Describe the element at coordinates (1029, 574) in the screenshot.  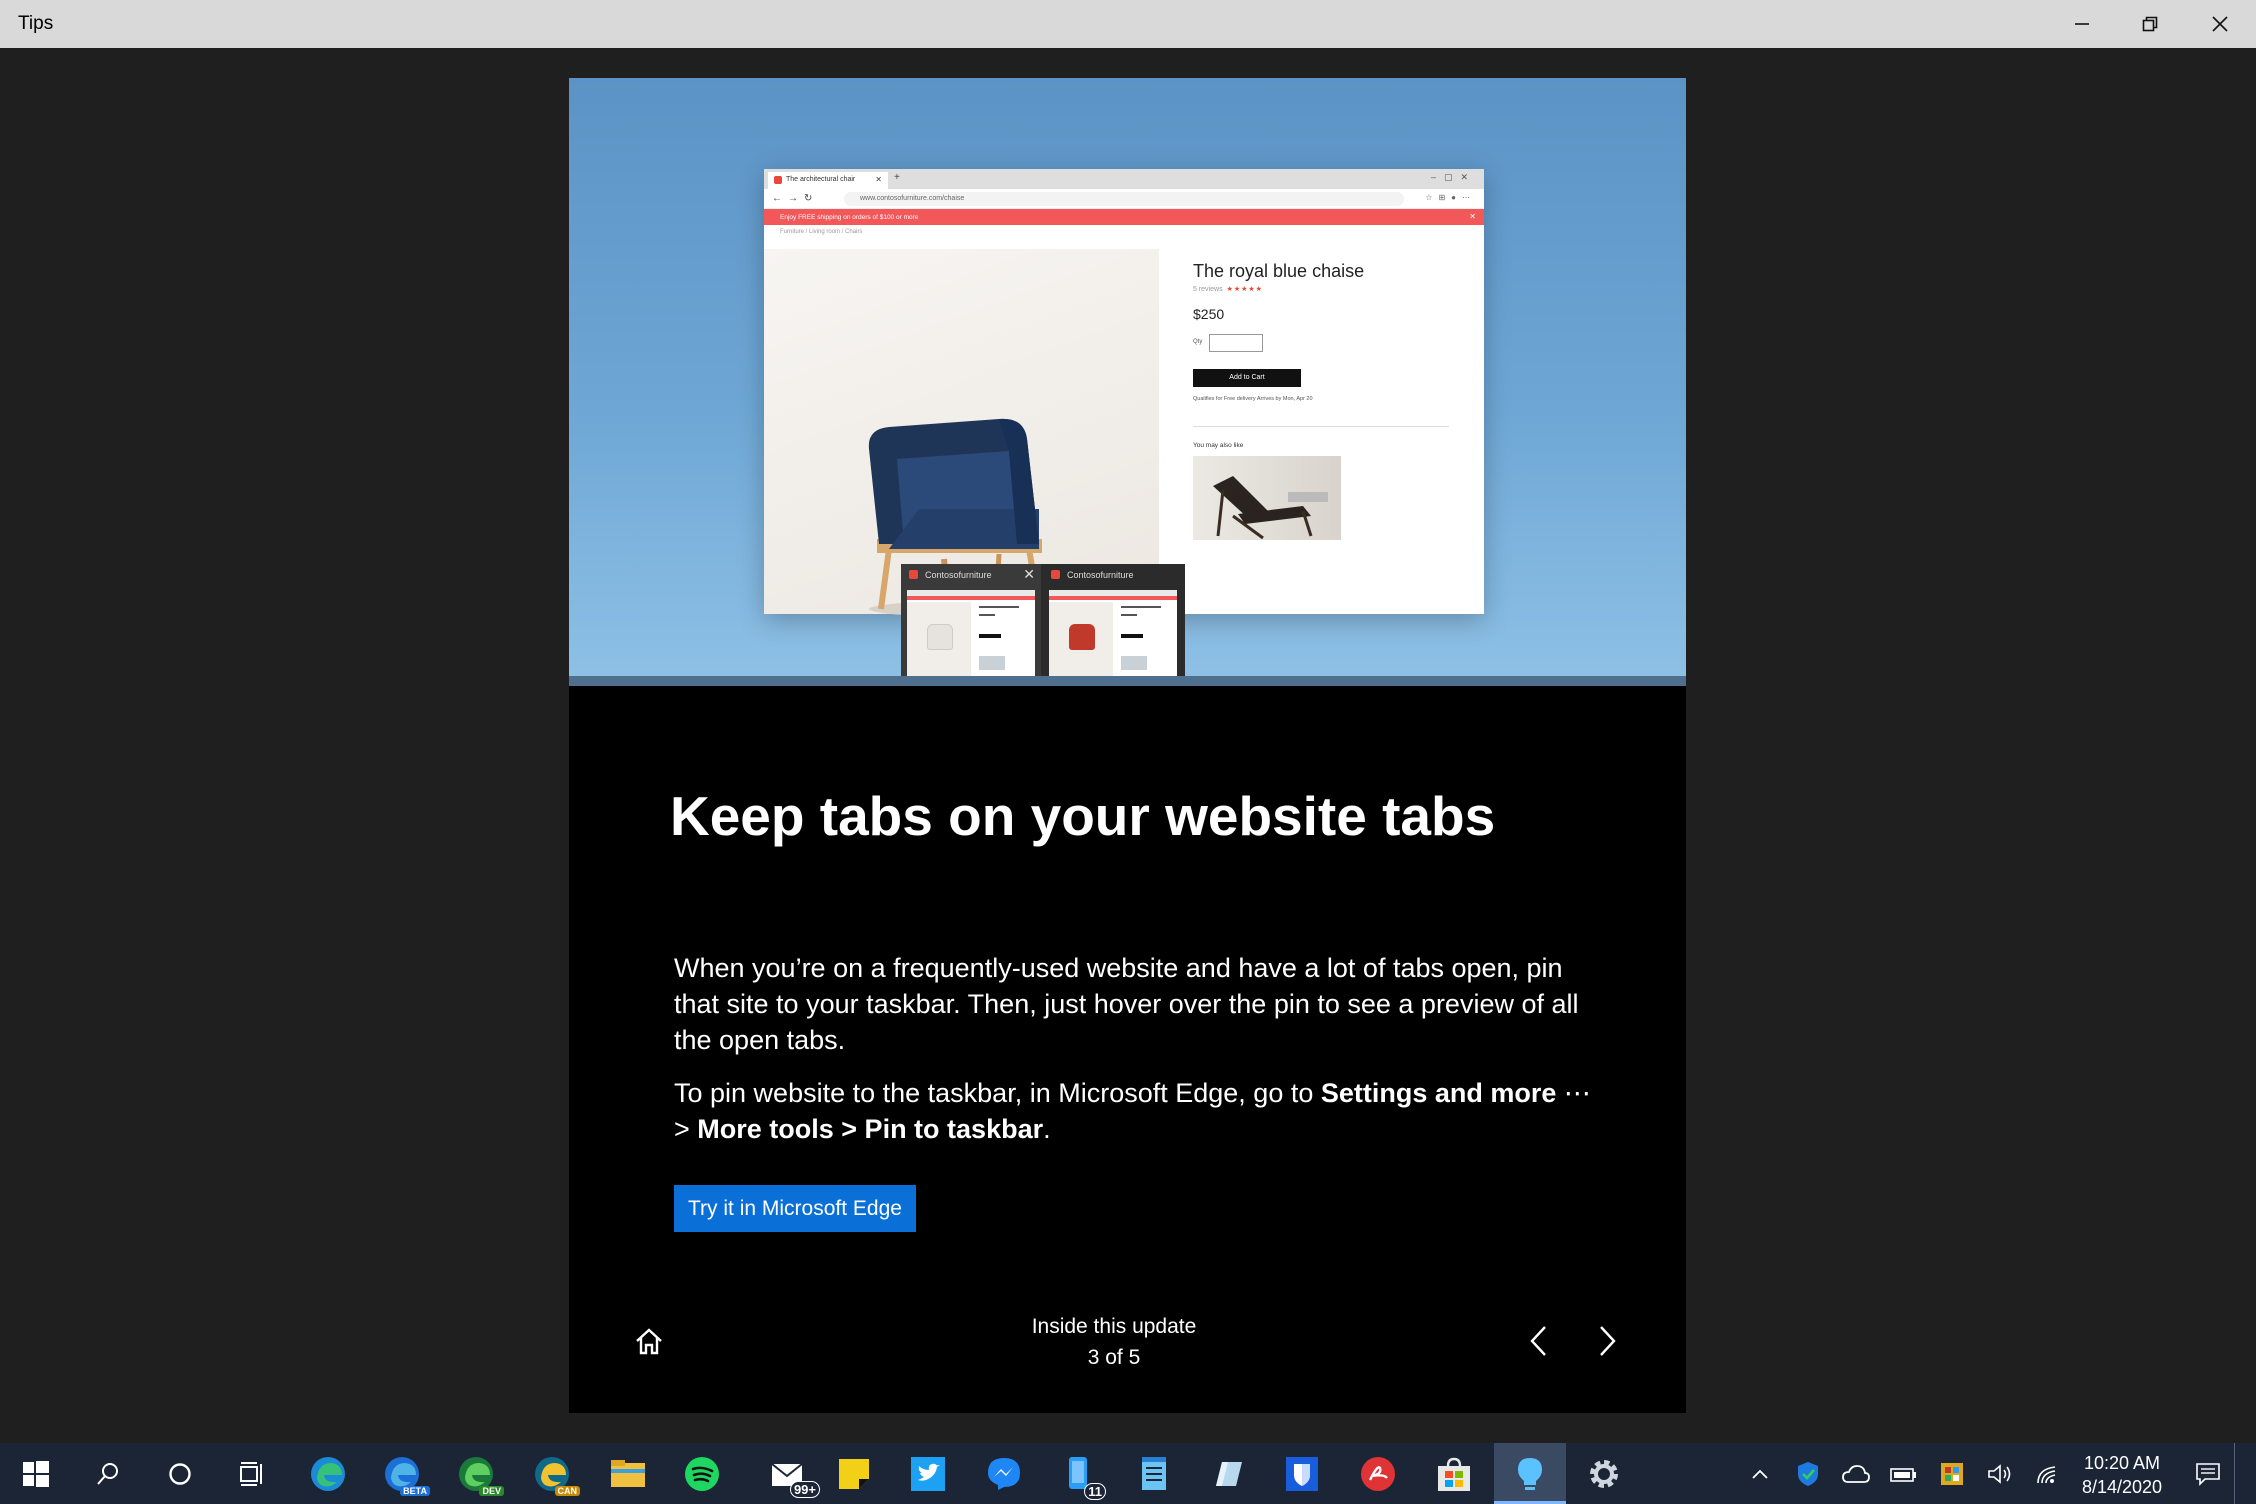
I see `preview-close-icon: ✕` at that location.